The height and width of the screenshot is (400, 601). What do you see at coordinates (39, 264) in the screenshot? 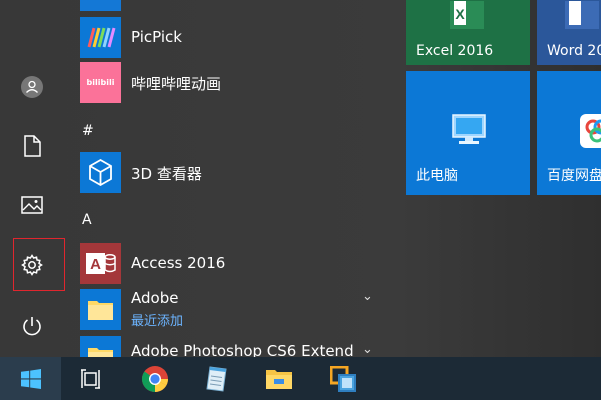
I see `settings-highlight-box` at bounding box center [39, 264].